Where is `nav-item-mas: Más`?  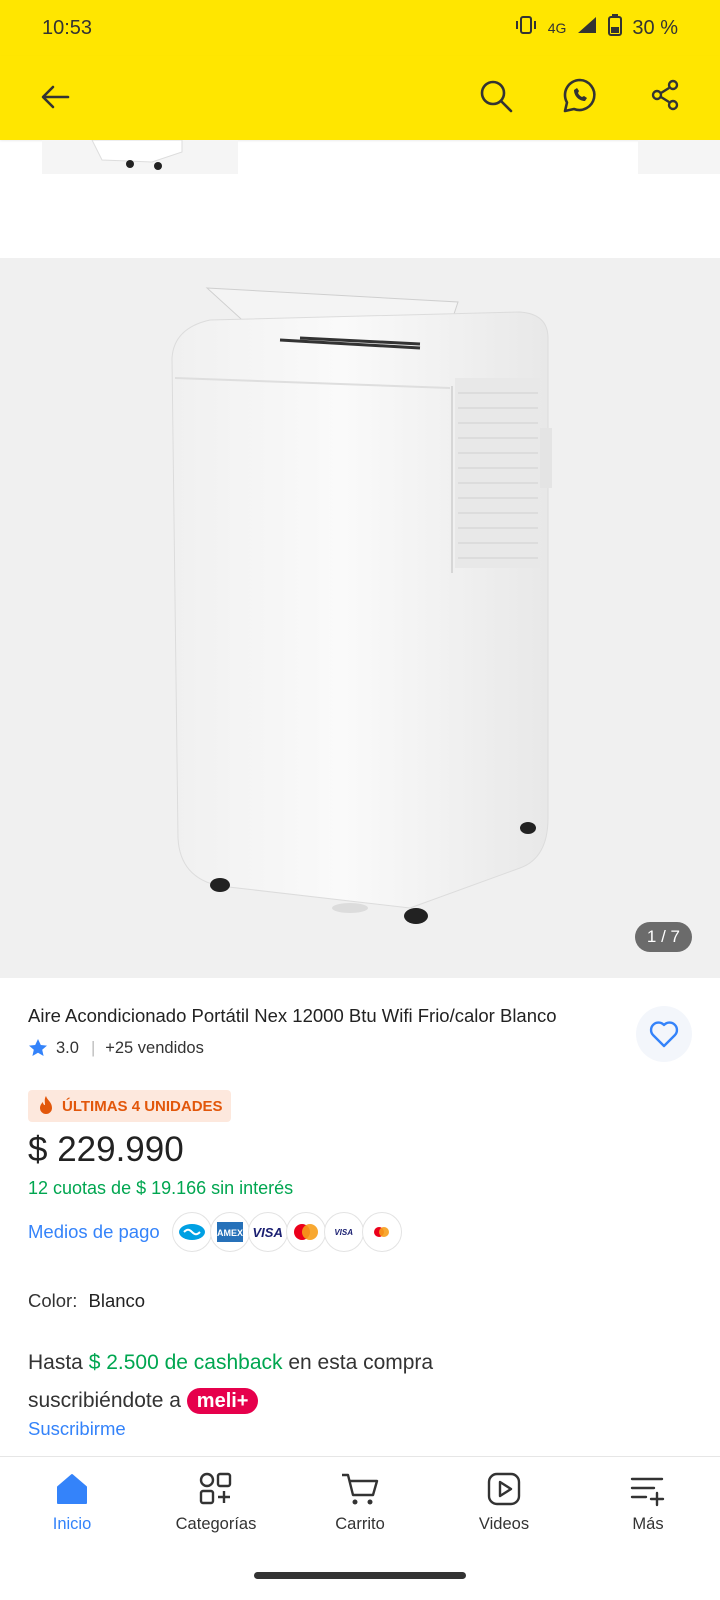
nav-item-mas: Más is located at coordinates (648, 1513).